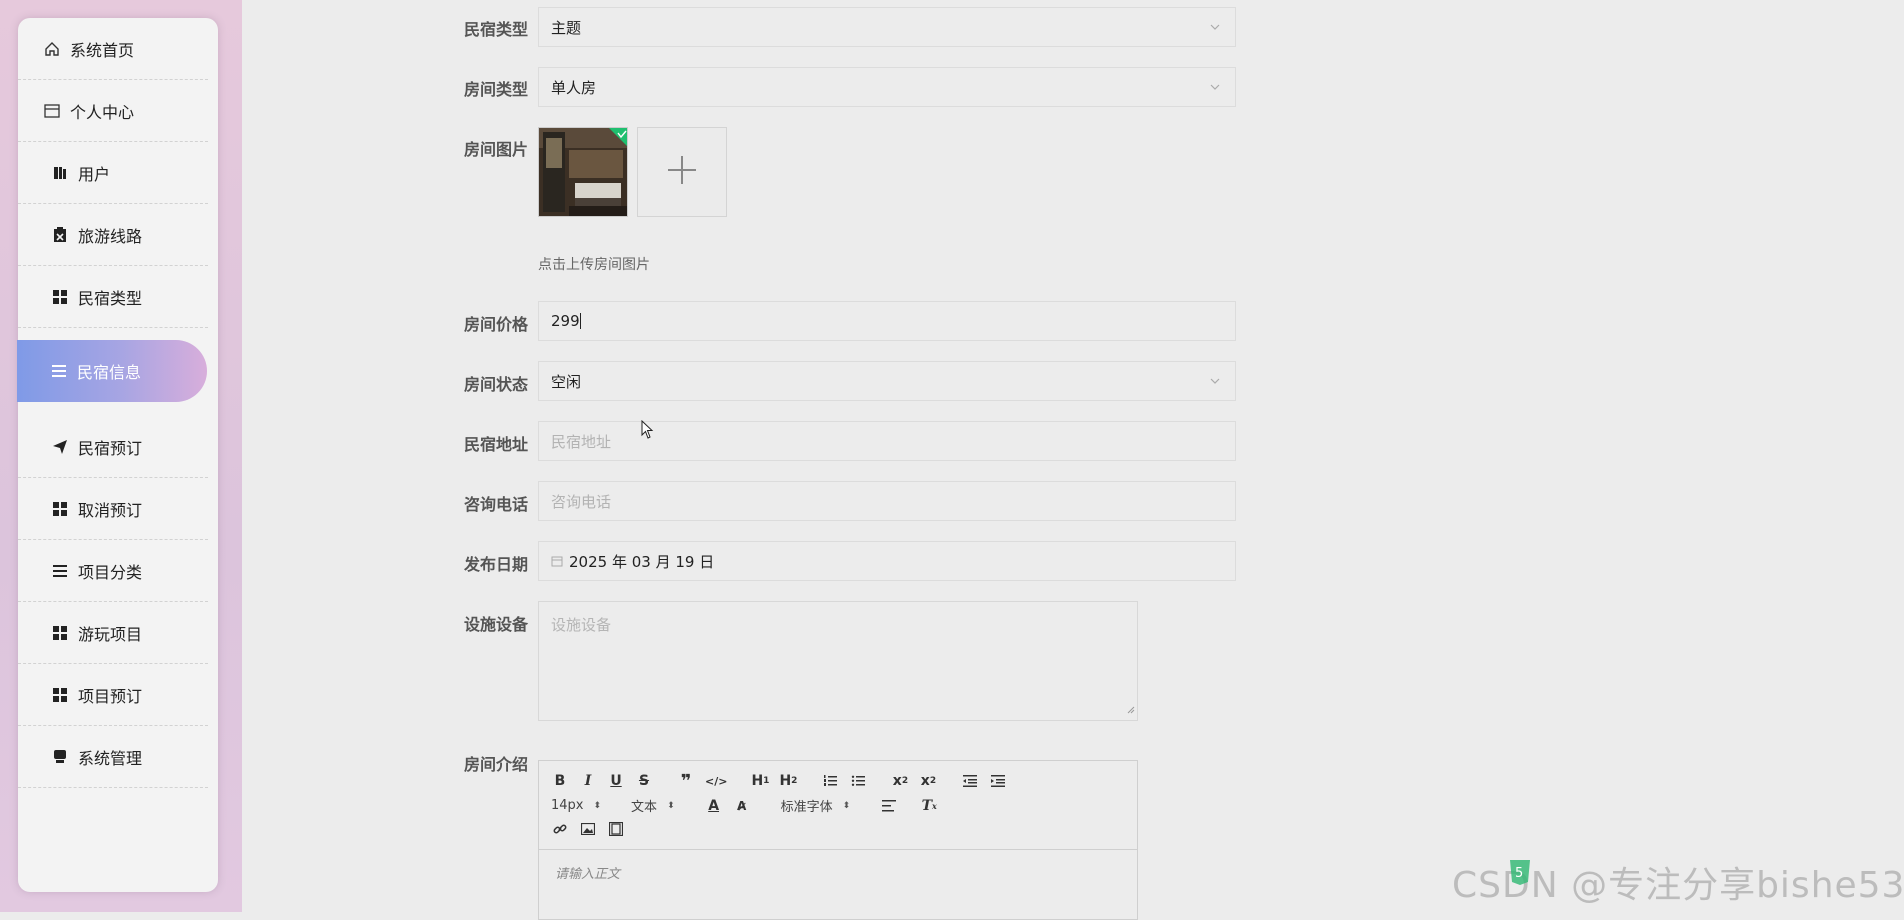  What do you see at coordinates (110, 510) in the screenshot?
I see `sidebar-item-label: 取消预订` at bounding box center [110, 510].